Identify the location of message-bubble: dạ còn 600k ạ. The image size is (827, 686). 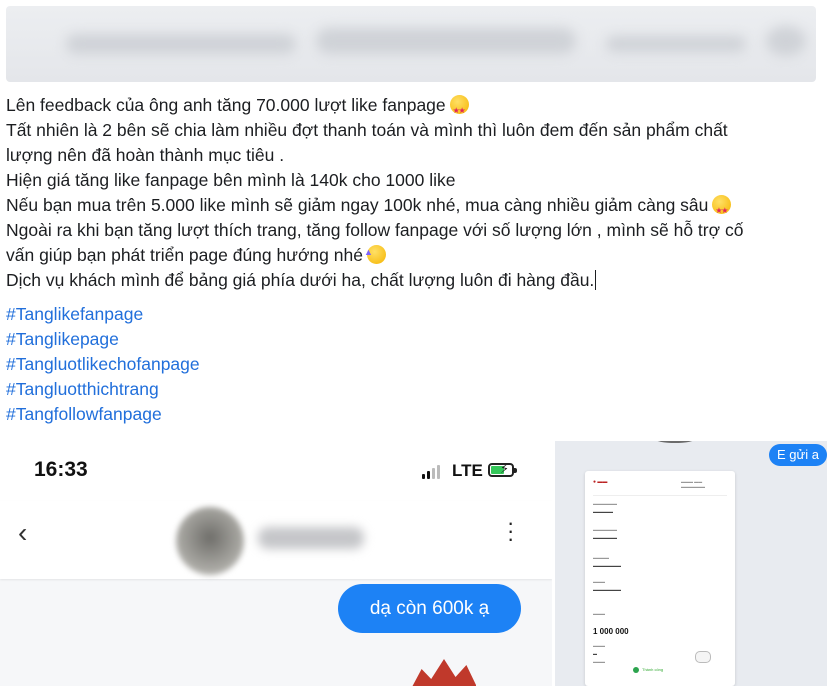
(429, 608).